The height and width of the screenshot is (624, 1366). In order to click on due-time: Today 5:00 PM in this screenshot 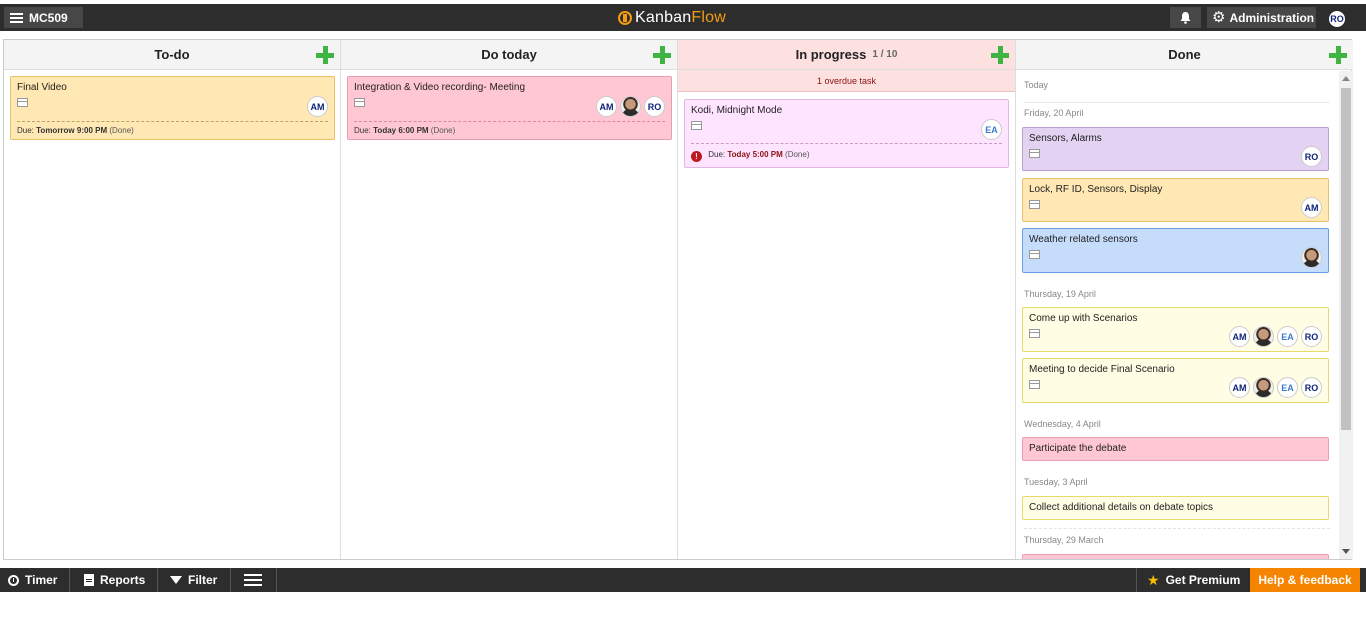, I will do `click(755, 154)`.